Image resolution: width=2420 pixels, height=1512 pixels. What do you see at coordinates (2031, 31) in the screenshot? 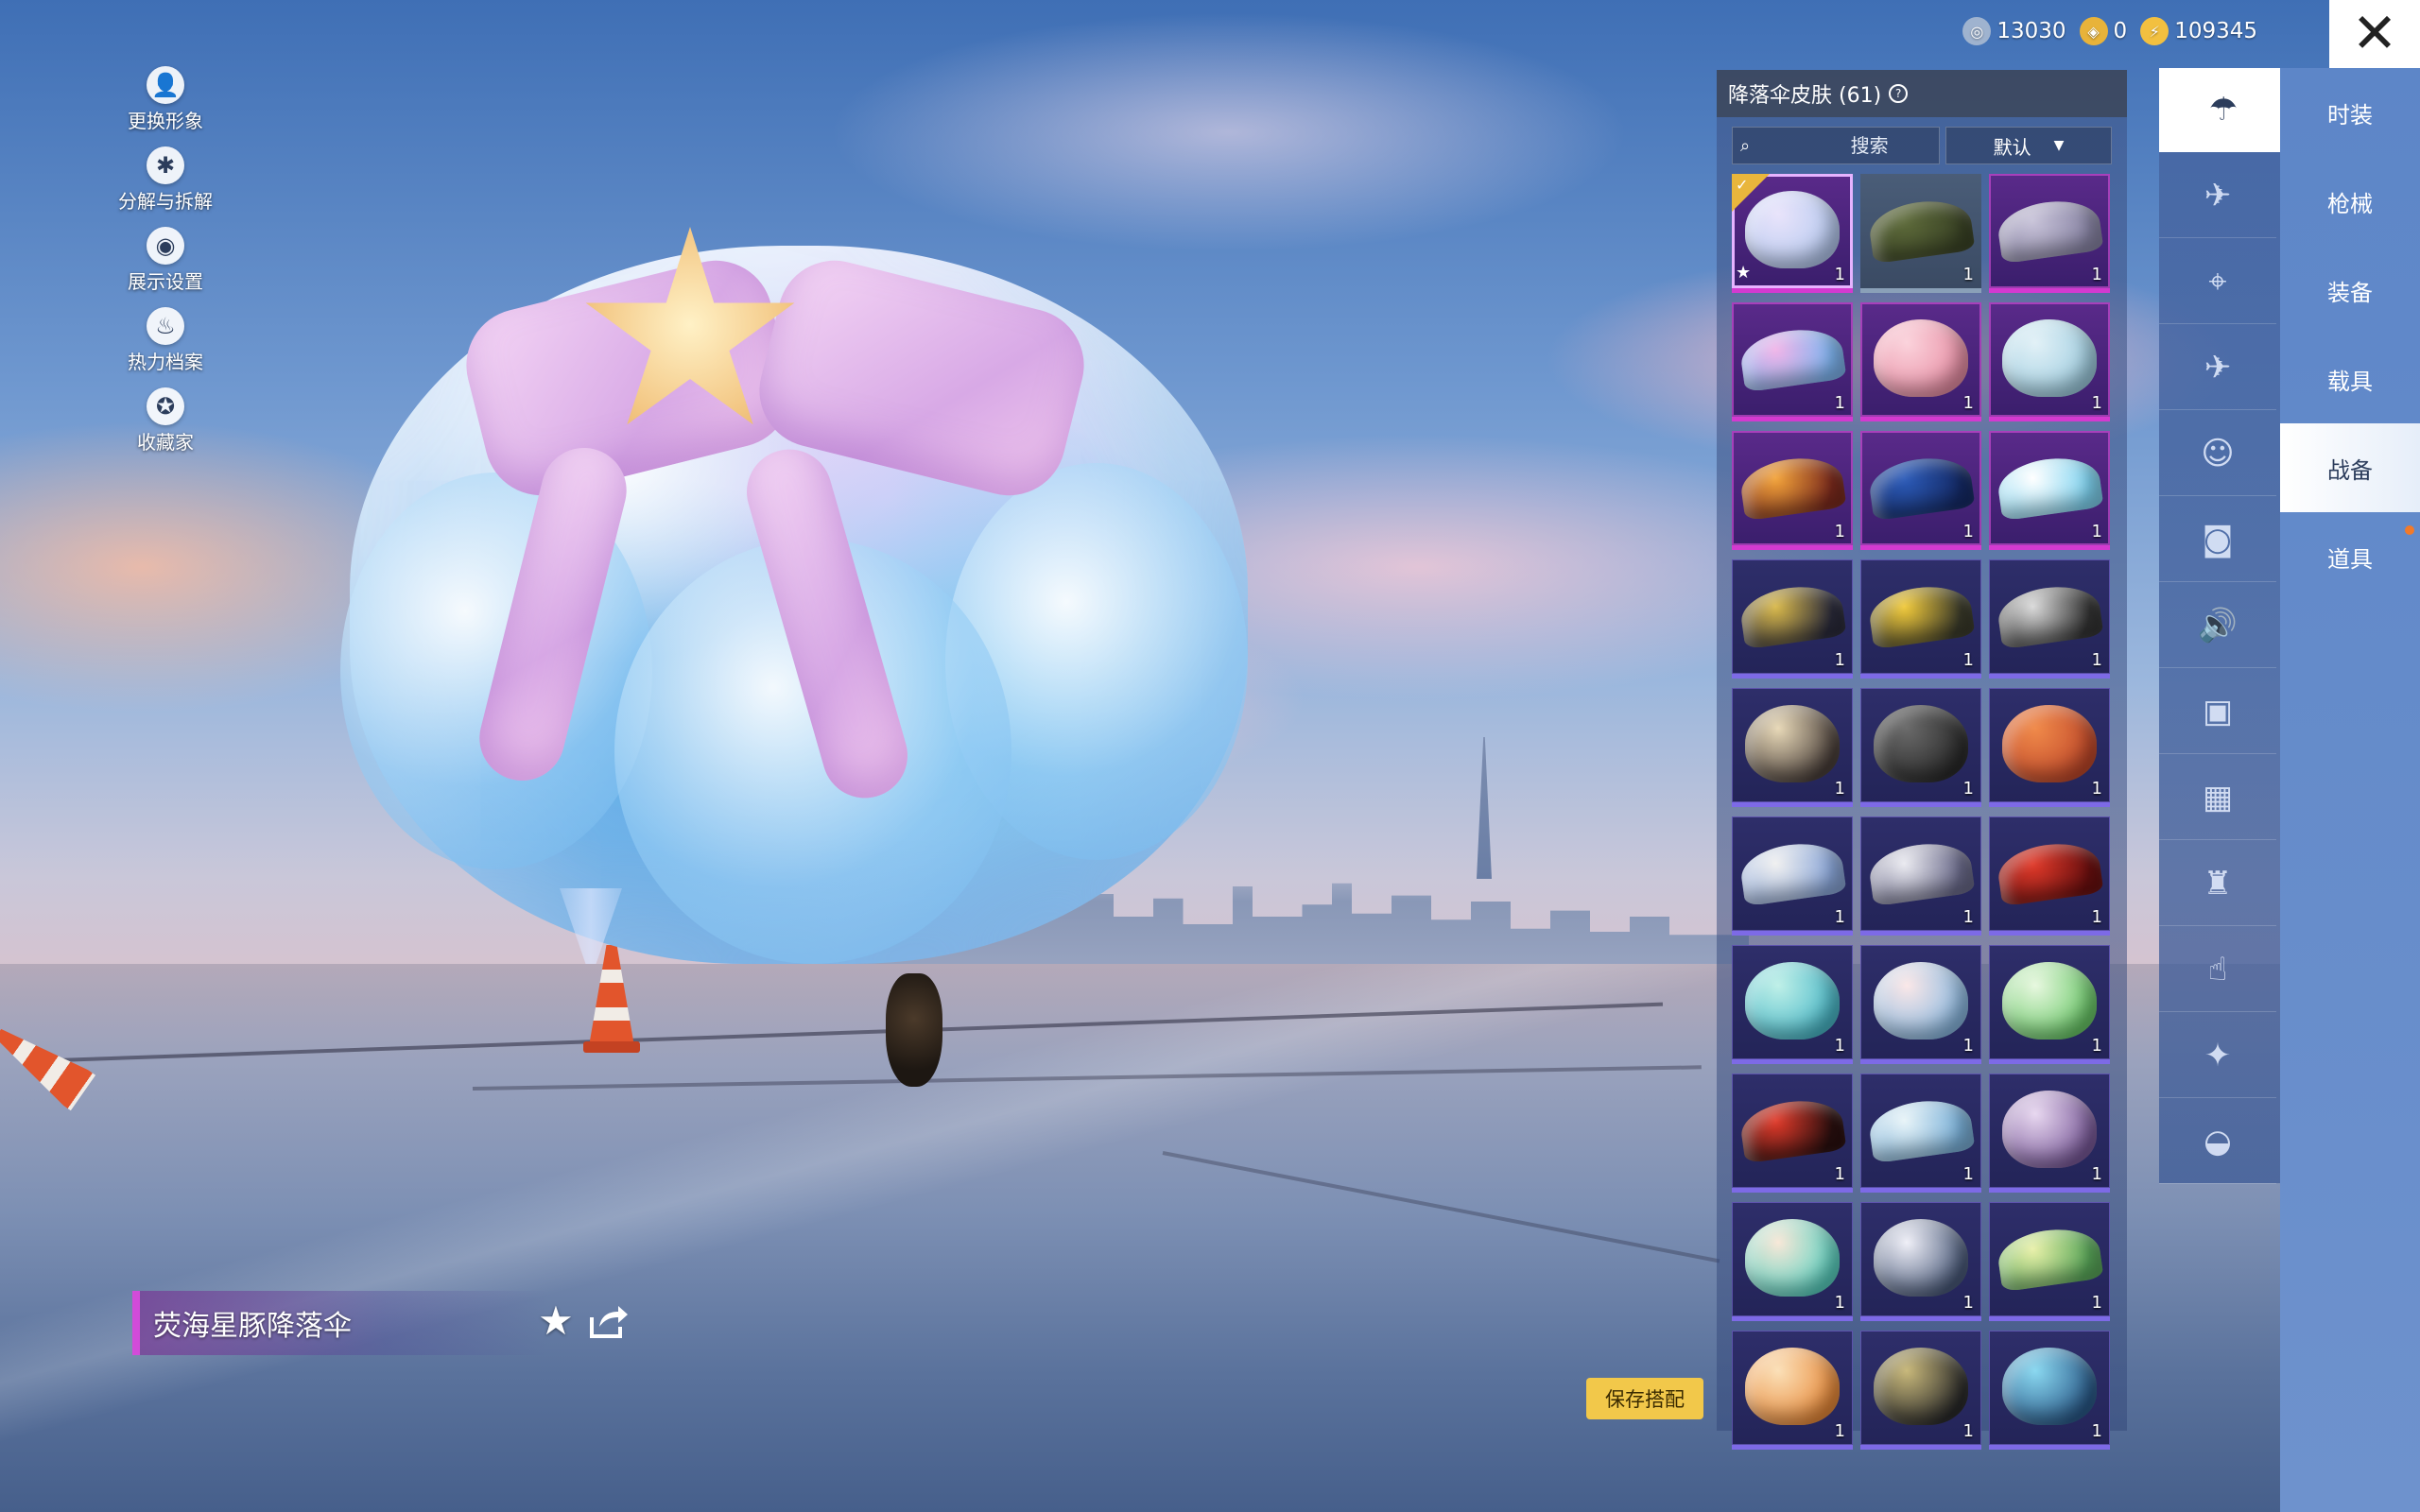
I see `currency-value: 13030` at bounding box center [2031, 31].